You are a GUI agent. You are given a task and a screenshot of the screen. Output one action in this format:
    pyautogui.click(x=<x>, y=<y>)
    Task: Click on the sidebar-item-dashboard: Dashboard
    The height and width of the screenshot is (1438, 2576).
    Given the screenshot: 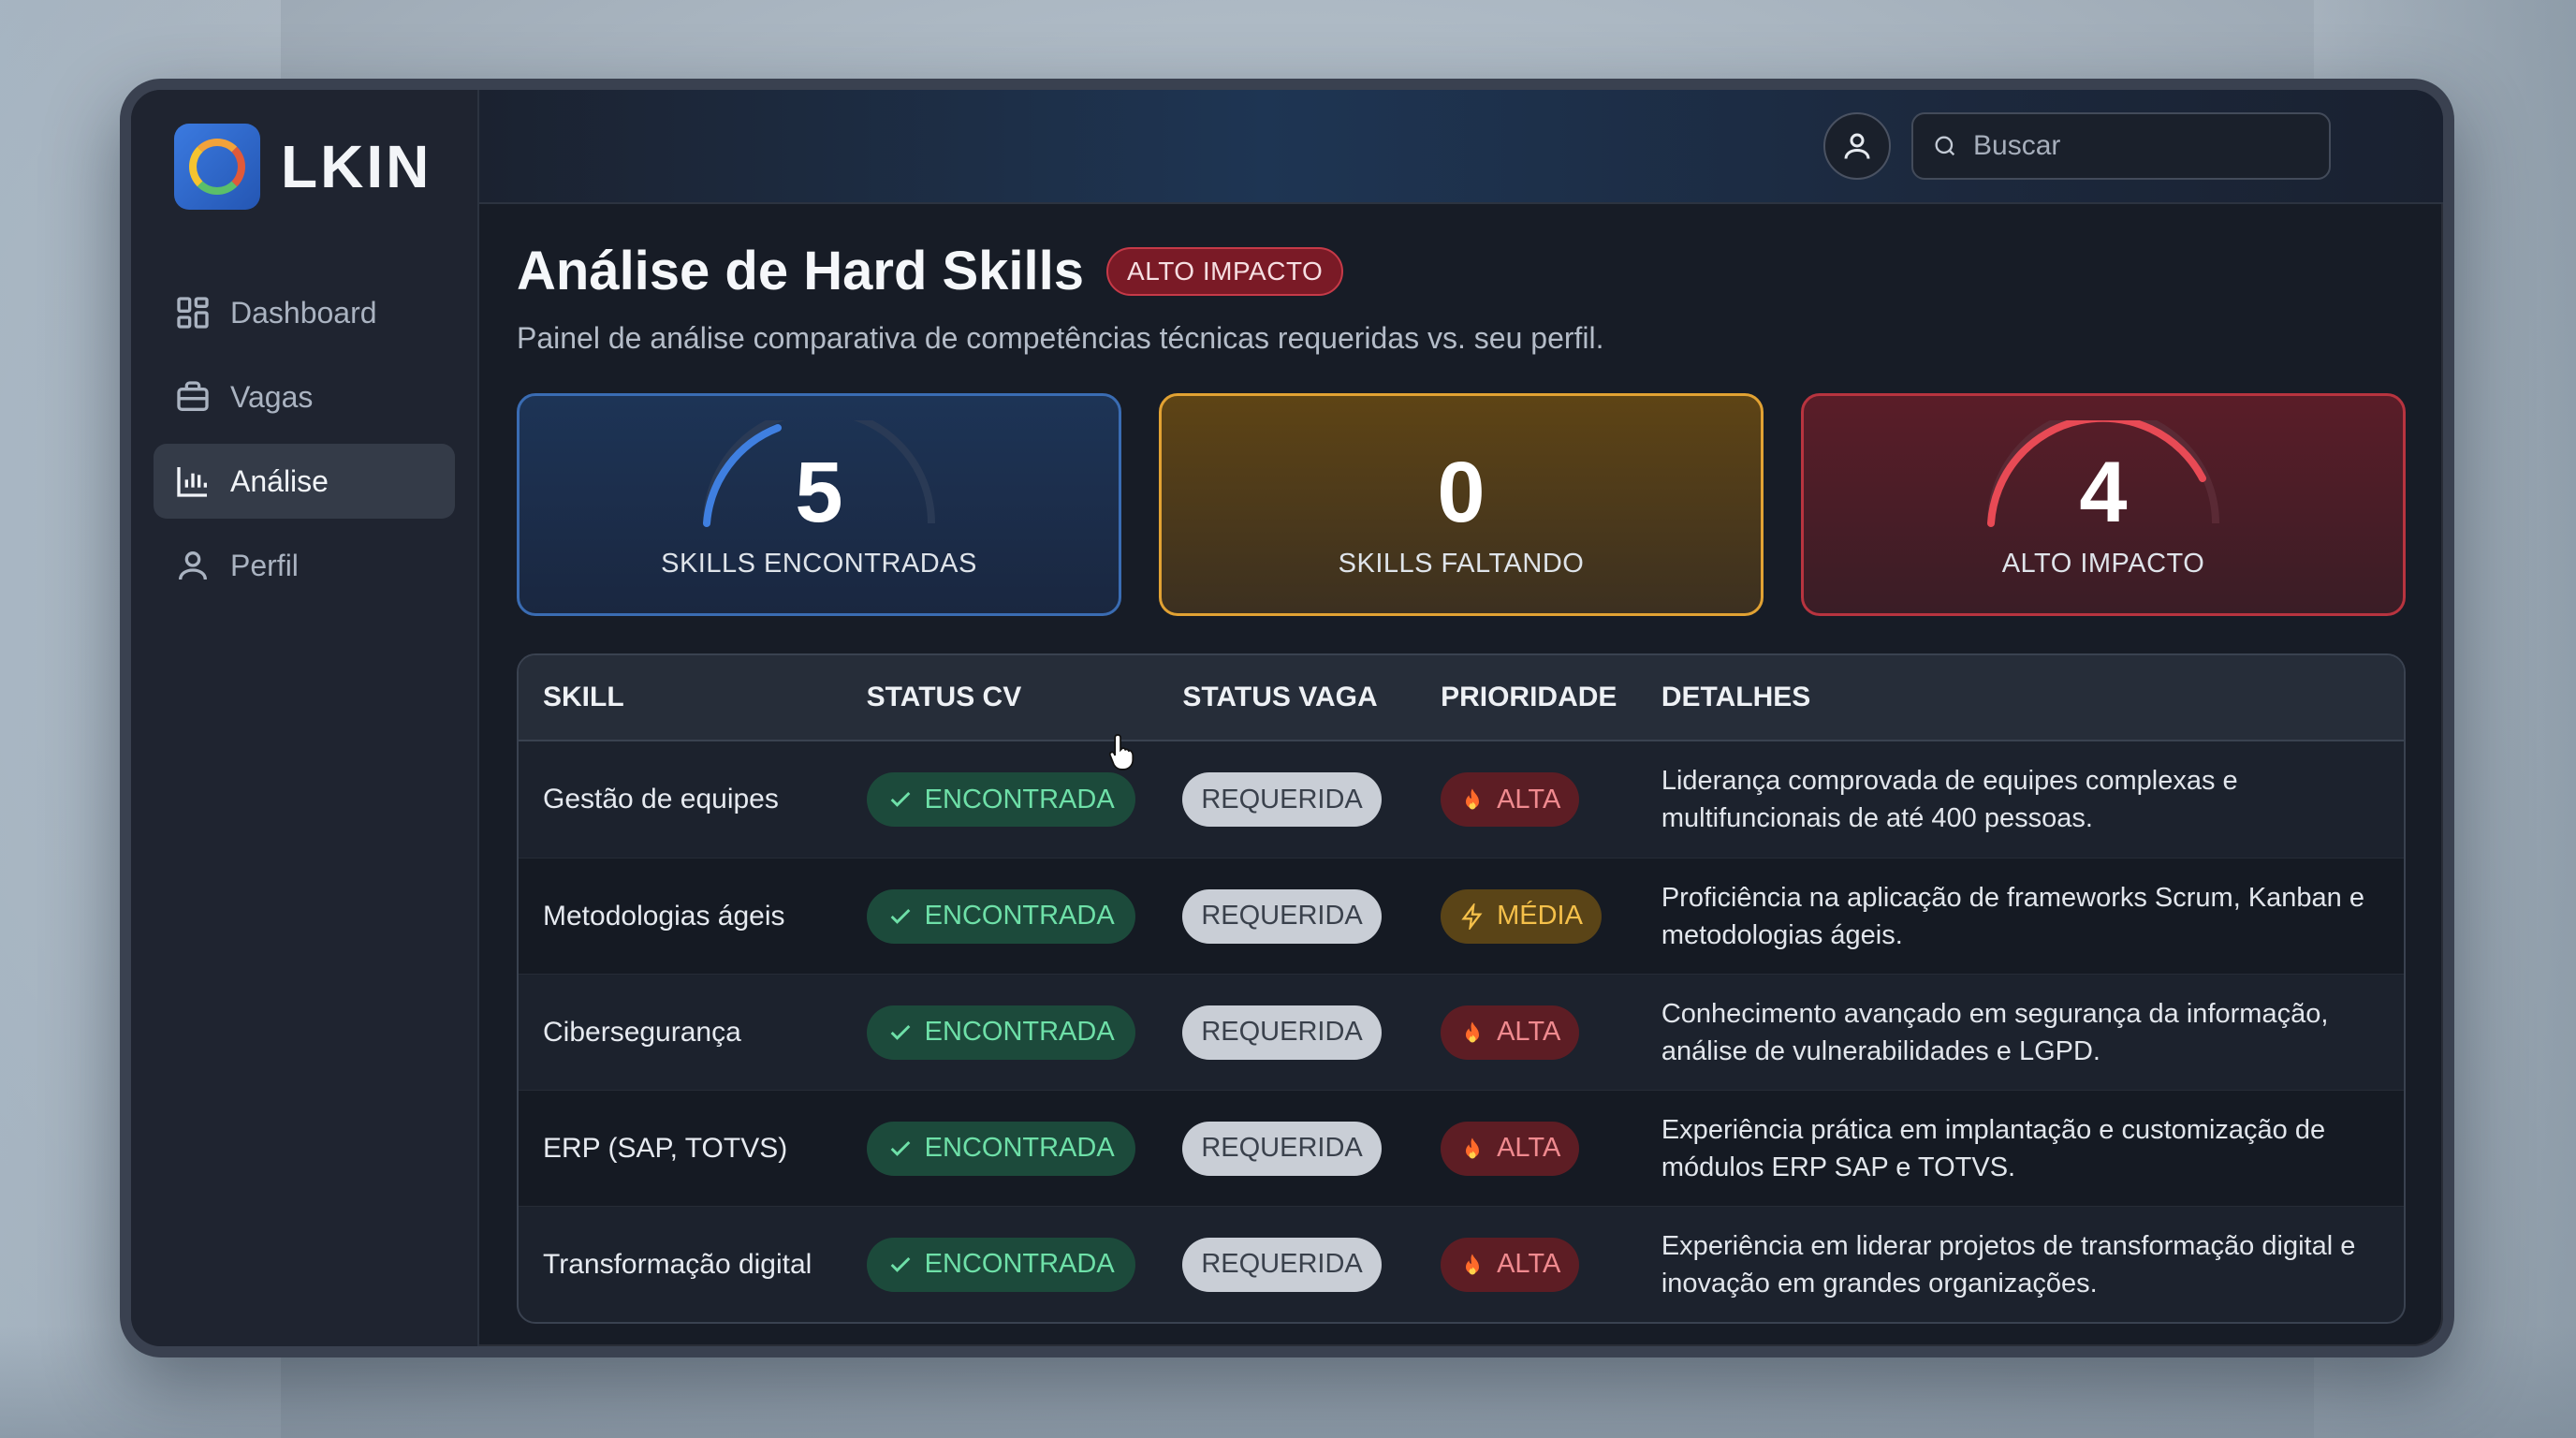 What is the action you would take?
    pyautogui.click(x=304, y=312)
    